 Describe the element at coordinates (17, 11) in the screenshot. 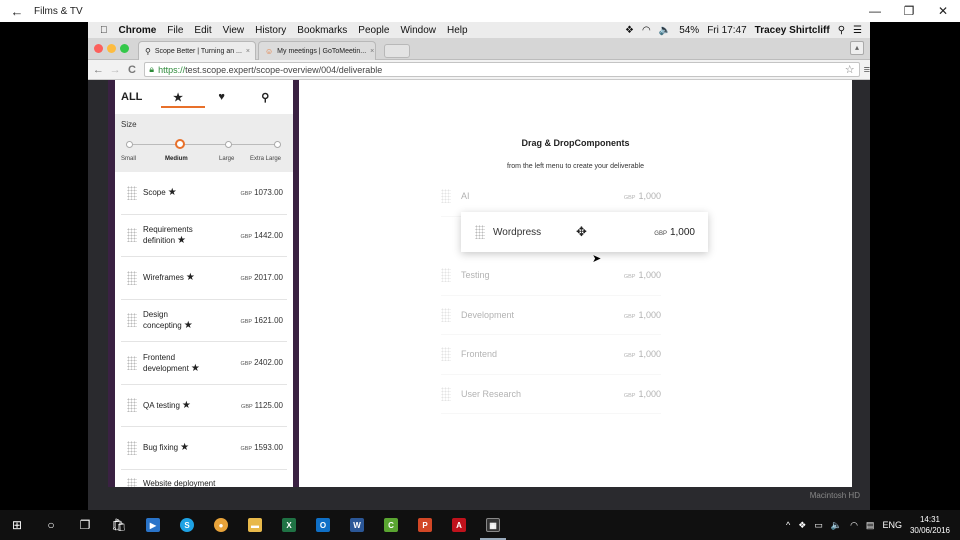

I see `back-arrow-icon: ←` at that location.